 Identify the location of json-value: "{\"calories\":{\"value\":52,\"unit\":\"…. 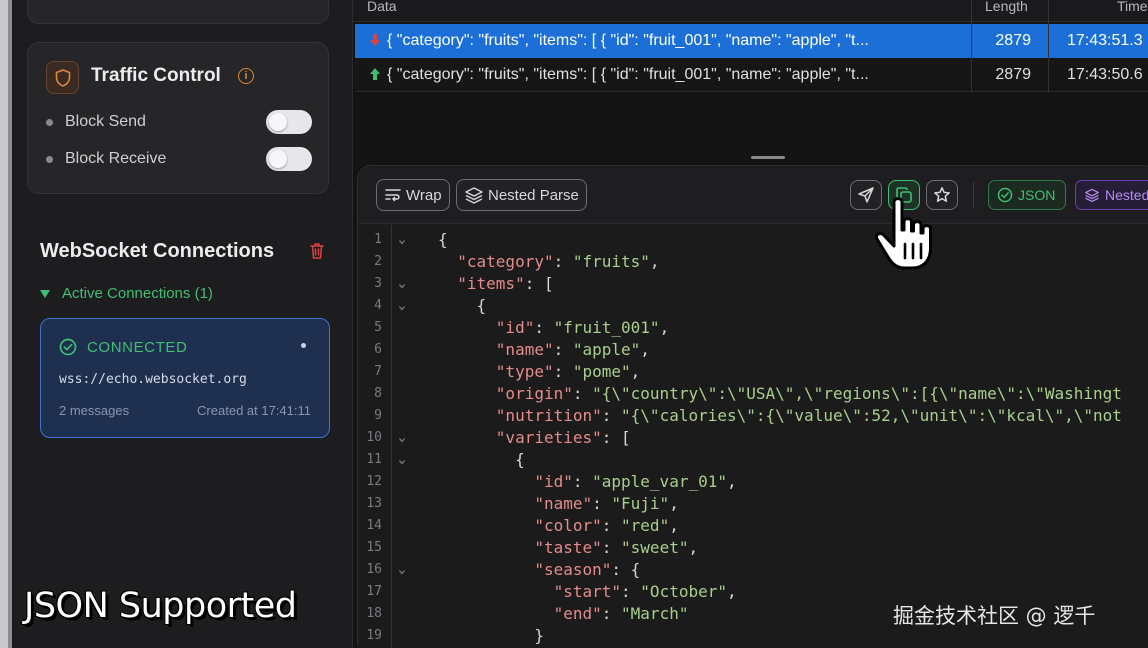
(871, 415).